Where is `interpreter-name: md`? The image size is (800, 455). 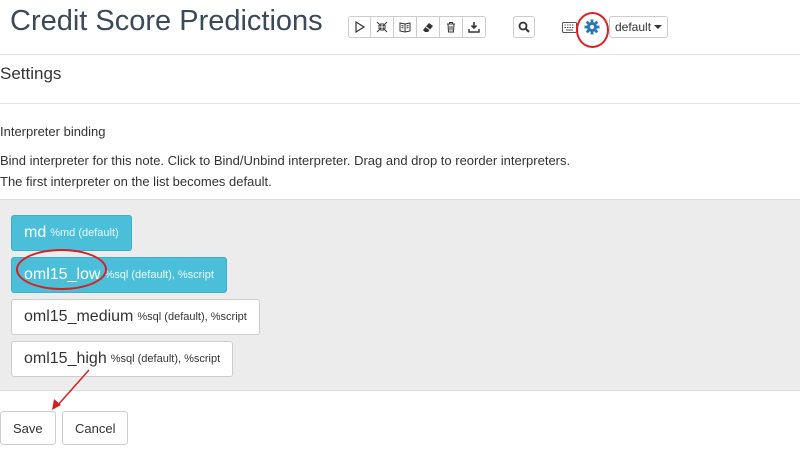 interpreter-name: md is located at coordinates (35, 232).